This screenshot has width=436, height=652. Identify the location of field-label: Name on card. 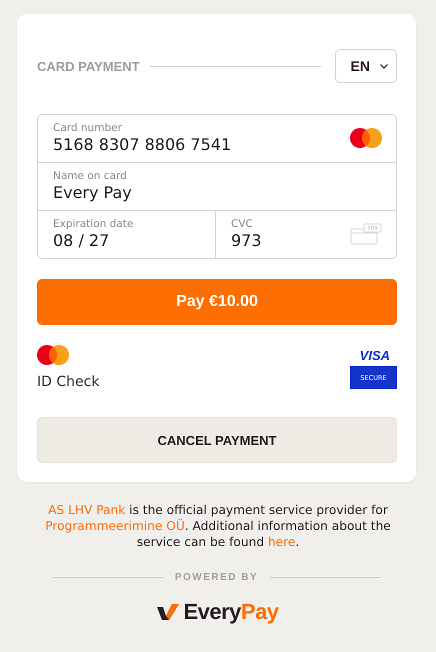
(90, 176).